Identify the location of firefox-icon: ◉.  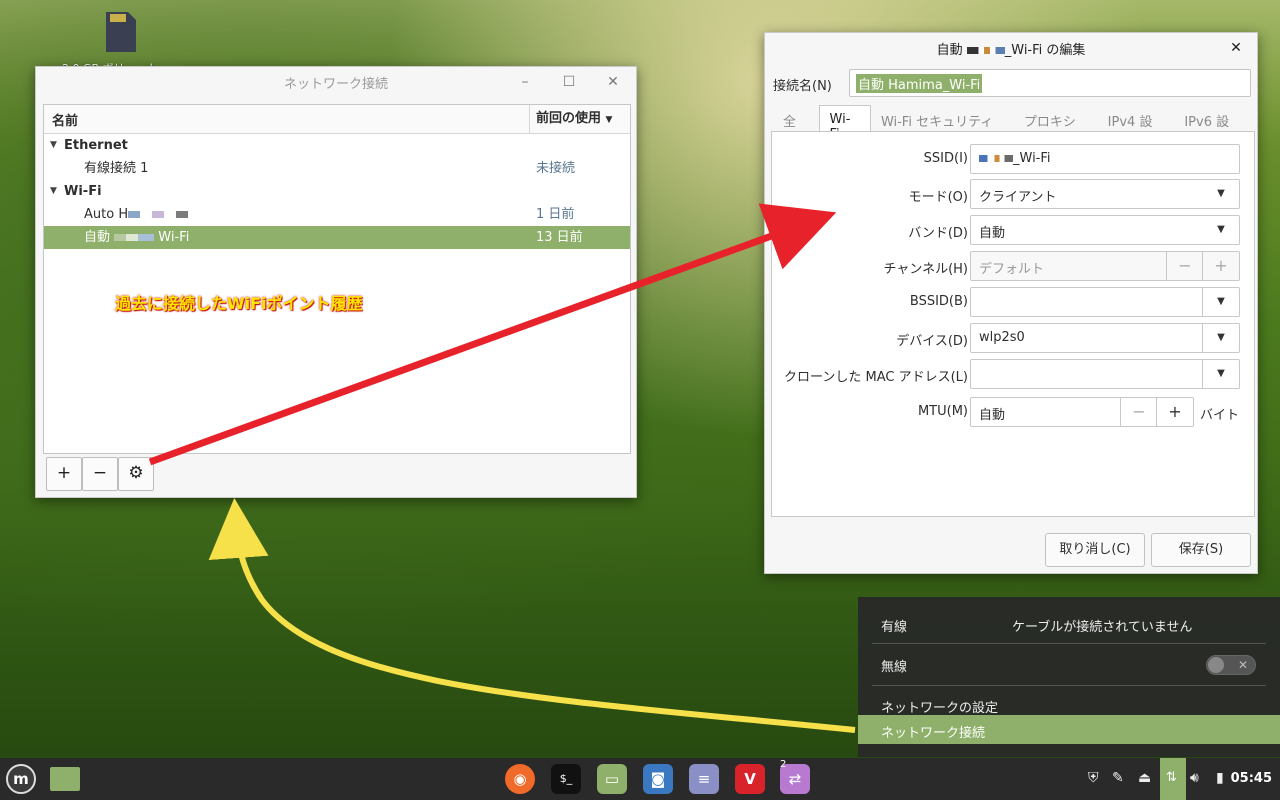
(520, 779).